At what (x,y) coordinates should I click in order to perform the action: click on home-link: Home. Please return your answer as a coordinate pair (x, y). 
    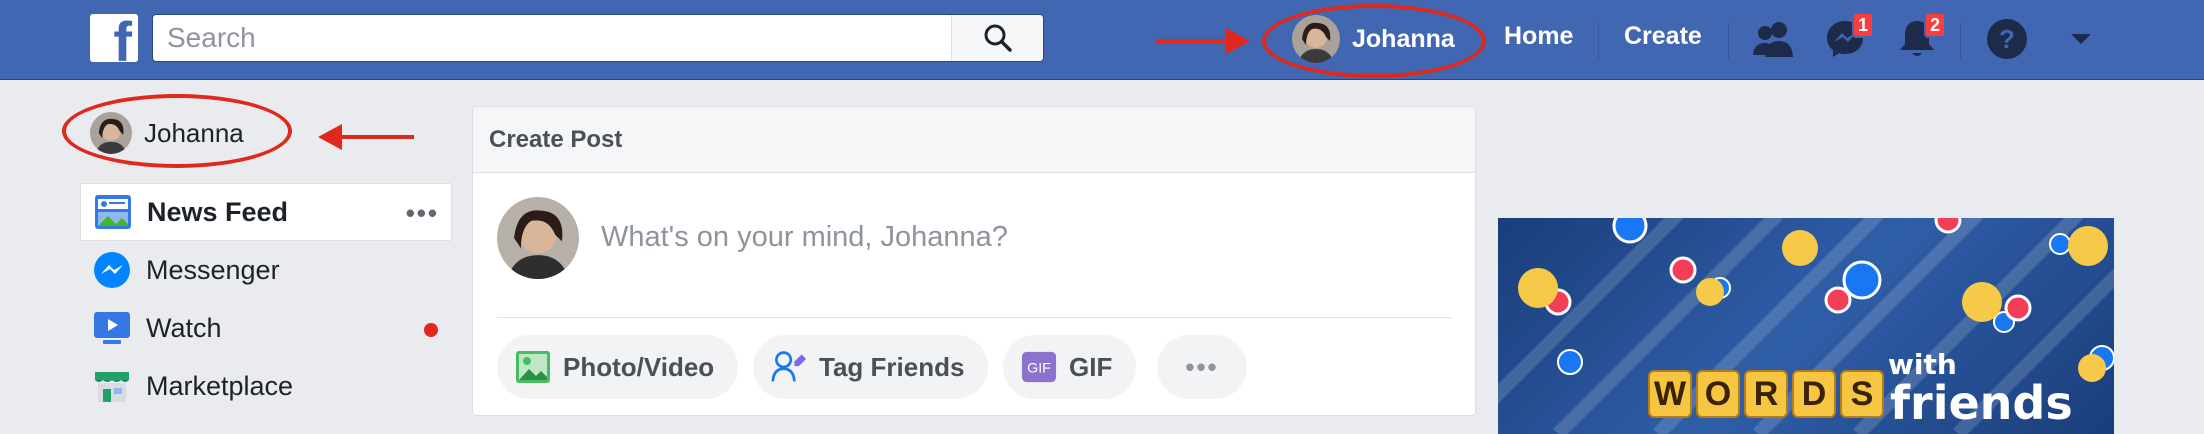
    Looking at the image, I should click on (1538, 36).